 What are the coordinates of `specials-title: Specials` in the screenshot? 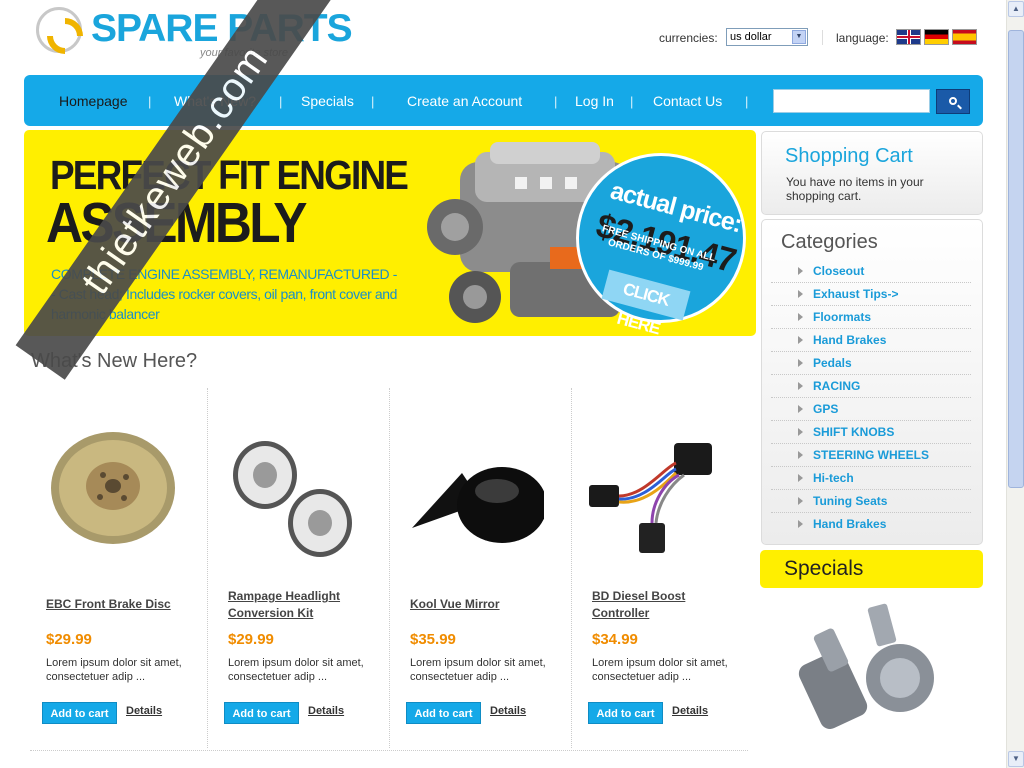 It's located at (823, 569).